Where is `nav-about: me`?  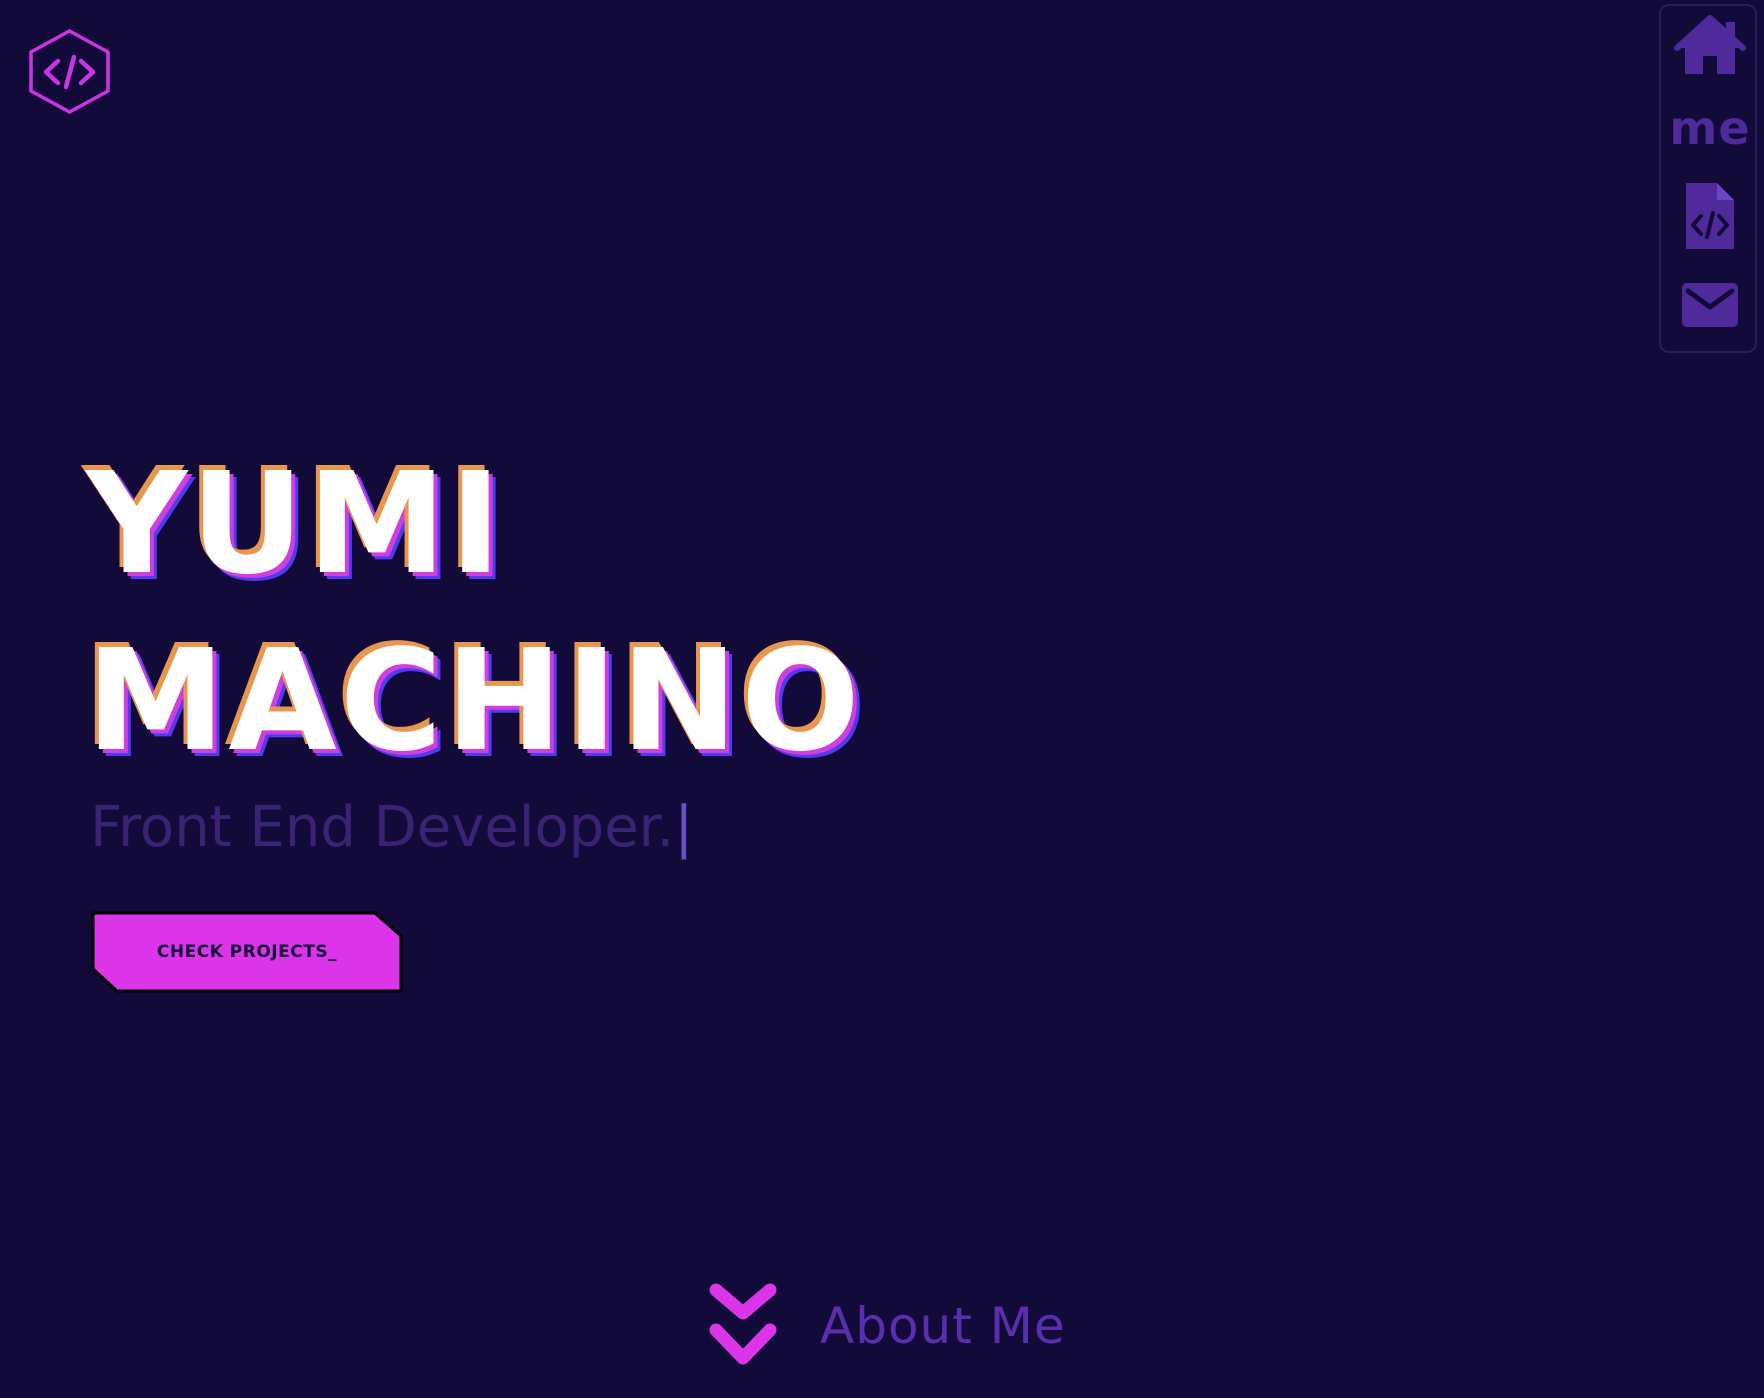 nav-about: me is located at coordinates (1710, 128).